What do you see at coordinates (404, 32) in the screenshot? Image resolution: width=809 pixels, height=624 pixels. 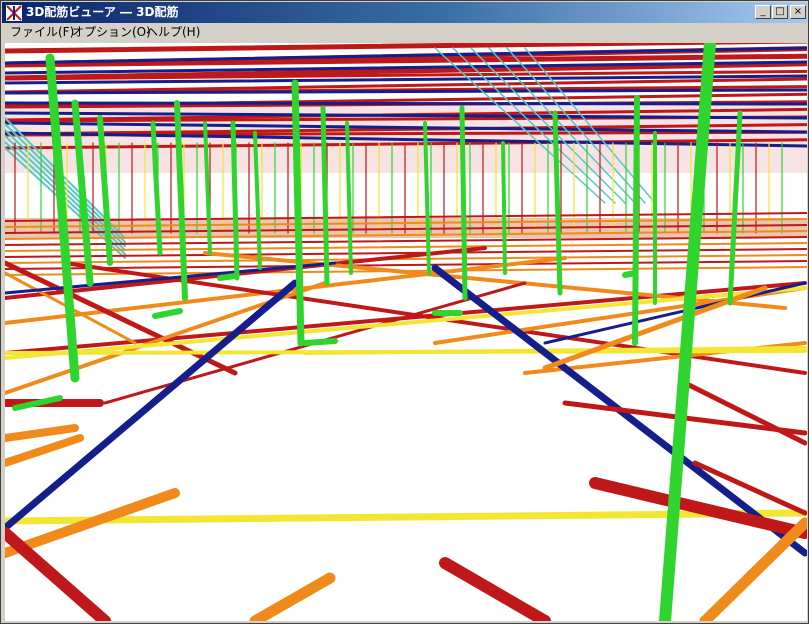 I see `menu-bar: ファイル(F) オプション(O) ヘルプ(H)` at bounding box center [404, 32].